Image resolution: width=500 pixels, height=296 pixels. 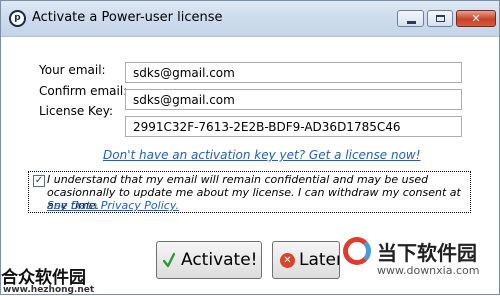 What do you see at coordinates (17, 18) in the screenshot?
I see `app-icon: p` at bounding box center [17, 18].